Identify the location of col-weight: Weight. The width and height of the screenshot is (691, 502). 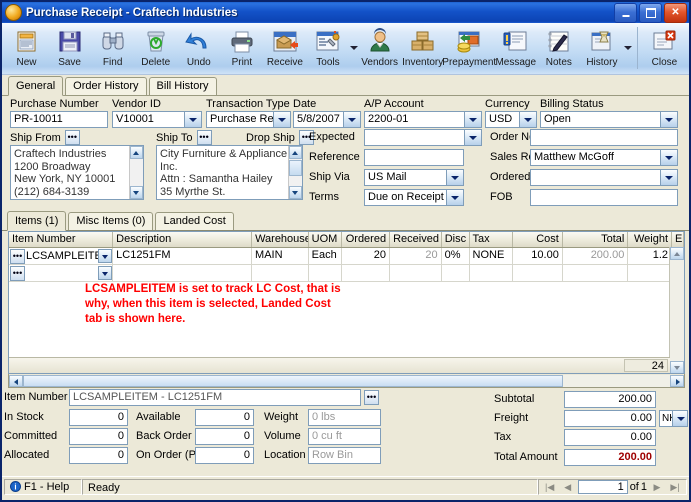
(650, 239).